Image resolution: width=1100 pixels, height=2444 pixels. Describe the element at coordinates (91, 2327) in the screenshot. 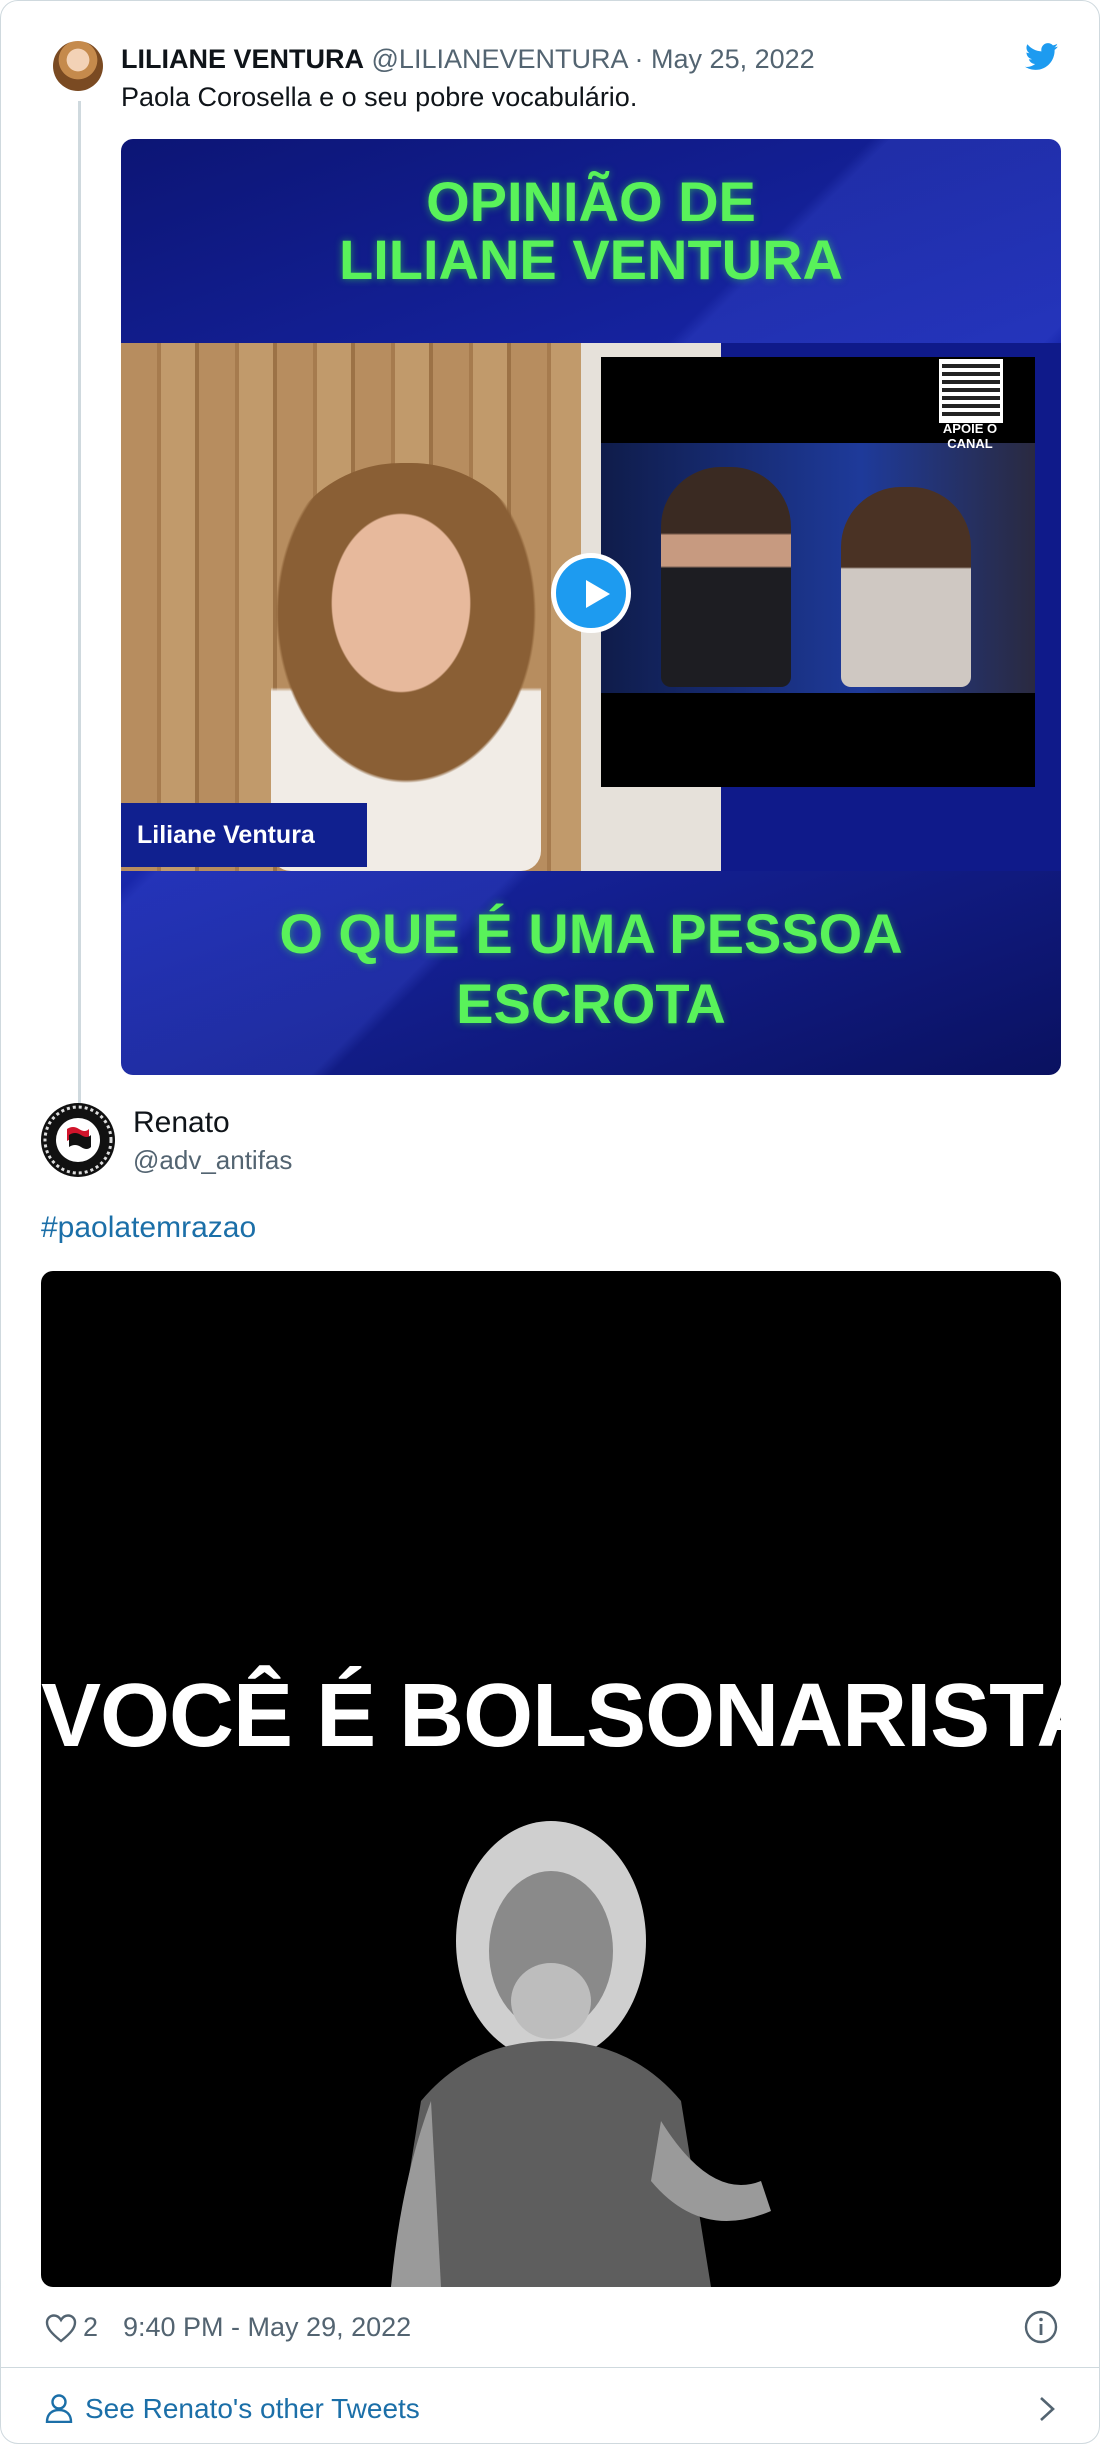

I see `like-count: 2` at that location.